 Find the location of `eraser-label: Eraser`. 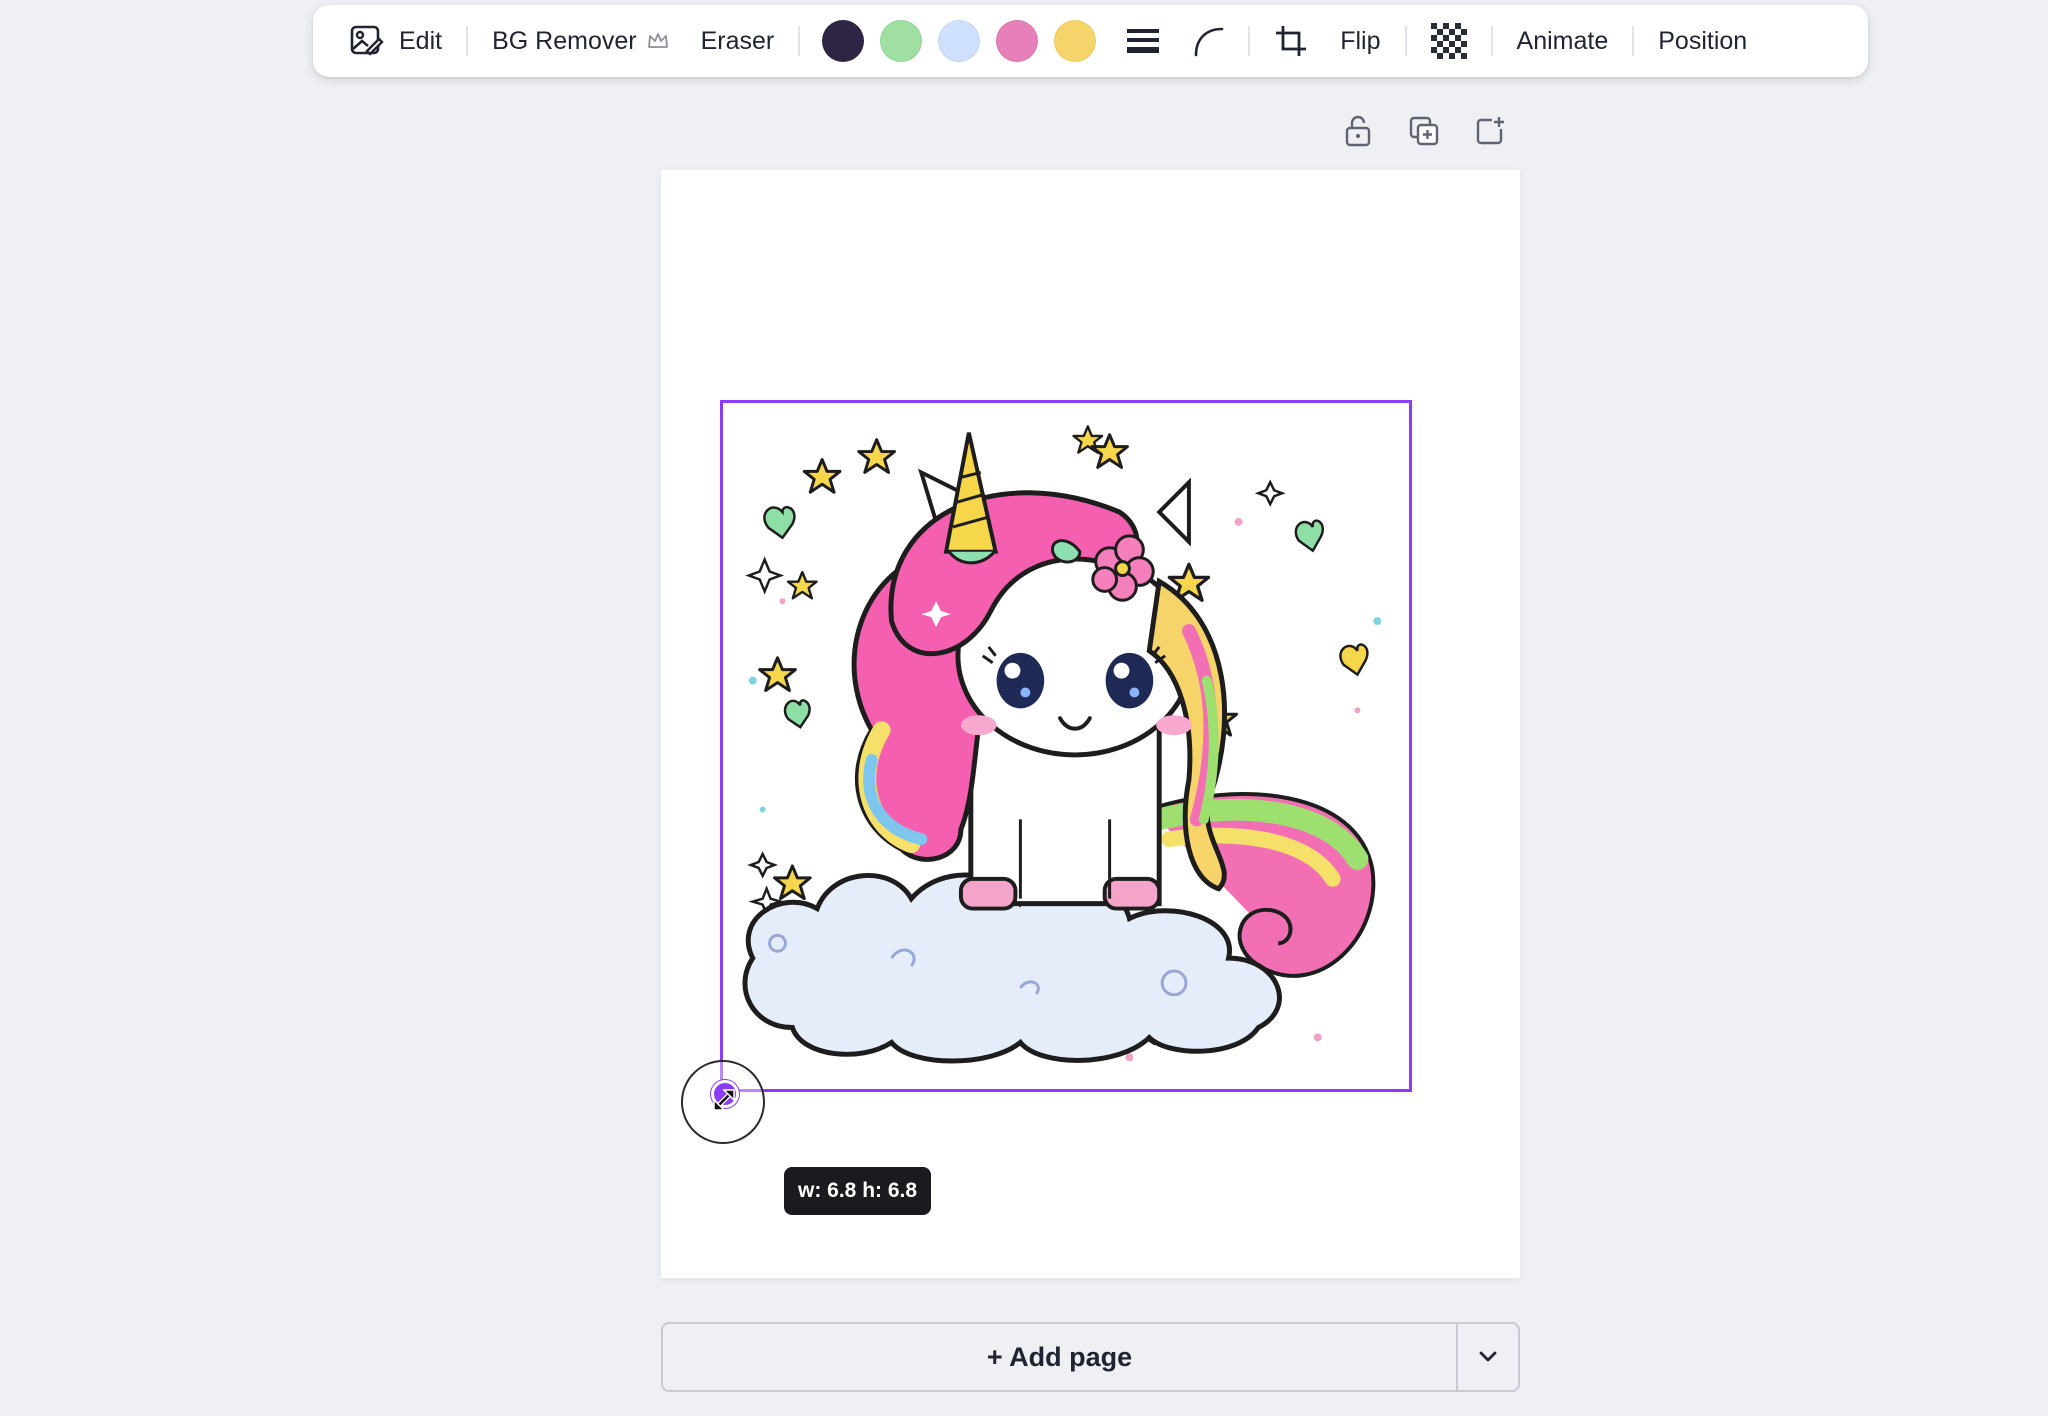

eraser-label: Eraser is located at coordinates (737, 40).